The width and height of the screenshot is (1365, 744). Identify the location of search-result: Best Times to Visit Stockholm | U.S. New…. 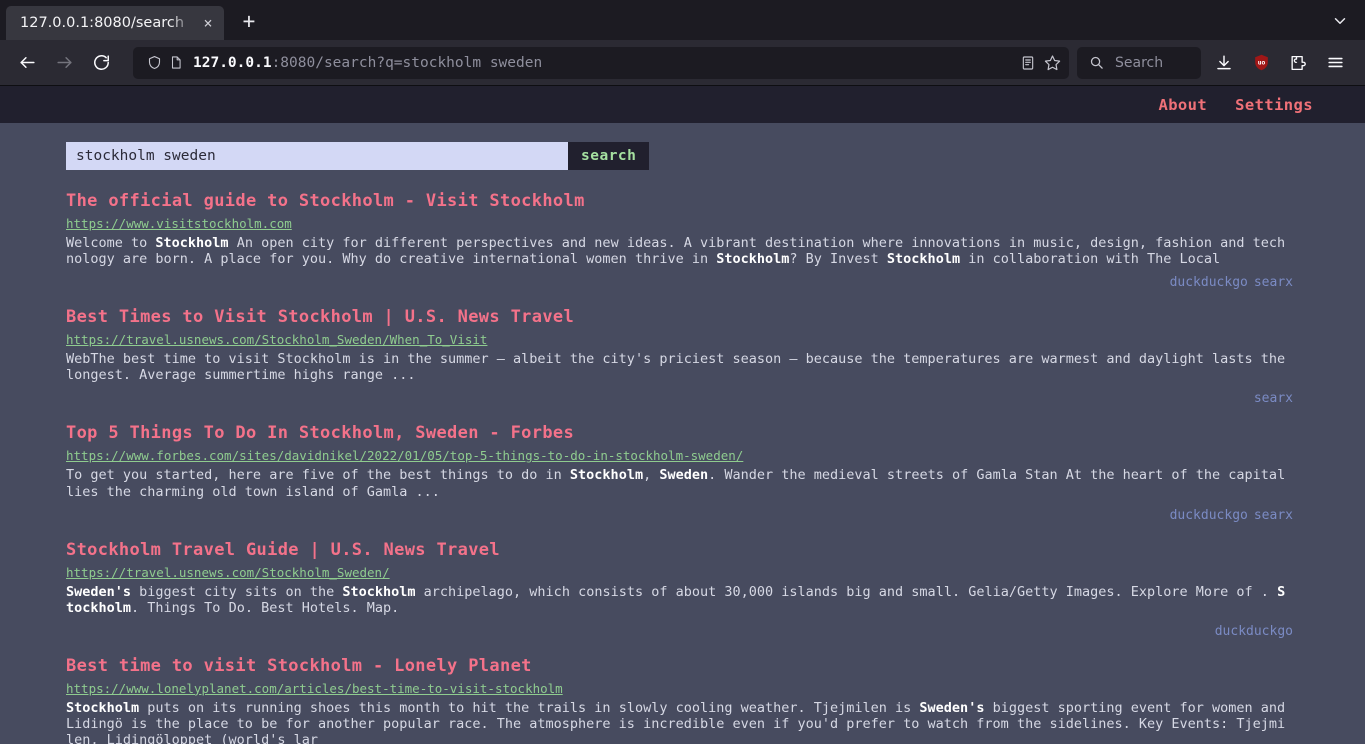
(679, 356).